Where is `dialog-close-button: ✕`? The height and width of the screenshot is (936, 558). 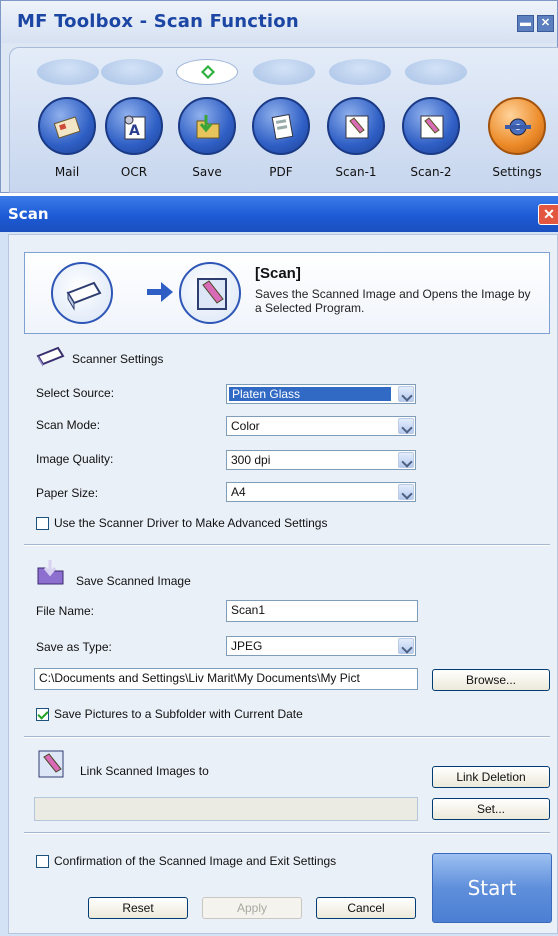 dialog-close-button: ✕ is located at coordinates (548, 214).